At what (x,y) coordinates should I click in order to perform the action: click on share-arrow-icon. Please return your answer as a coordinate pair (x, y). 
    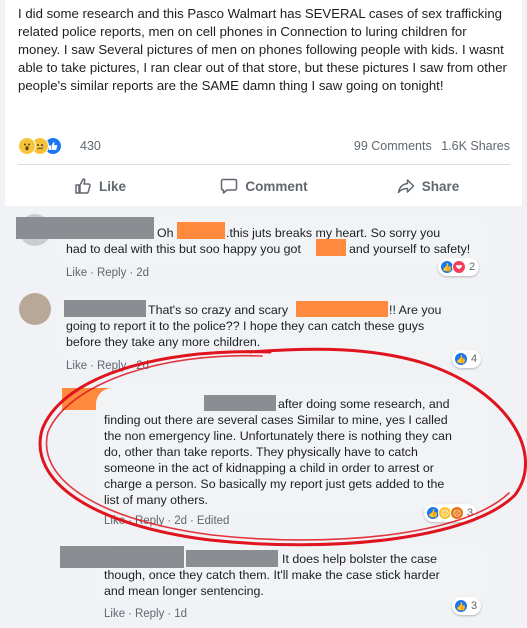
    Looking at the image, I should click on (405, 186).